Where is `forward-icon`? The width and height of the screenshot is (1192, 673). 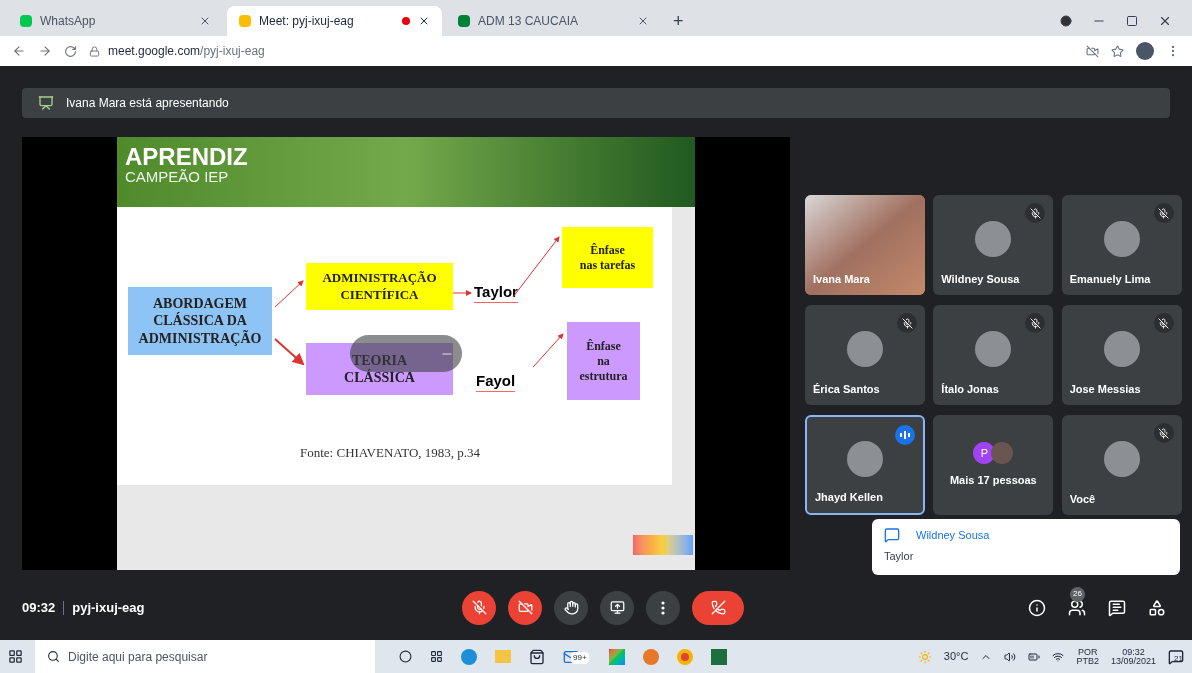 forward-icon is located at coordinates (45, 51).